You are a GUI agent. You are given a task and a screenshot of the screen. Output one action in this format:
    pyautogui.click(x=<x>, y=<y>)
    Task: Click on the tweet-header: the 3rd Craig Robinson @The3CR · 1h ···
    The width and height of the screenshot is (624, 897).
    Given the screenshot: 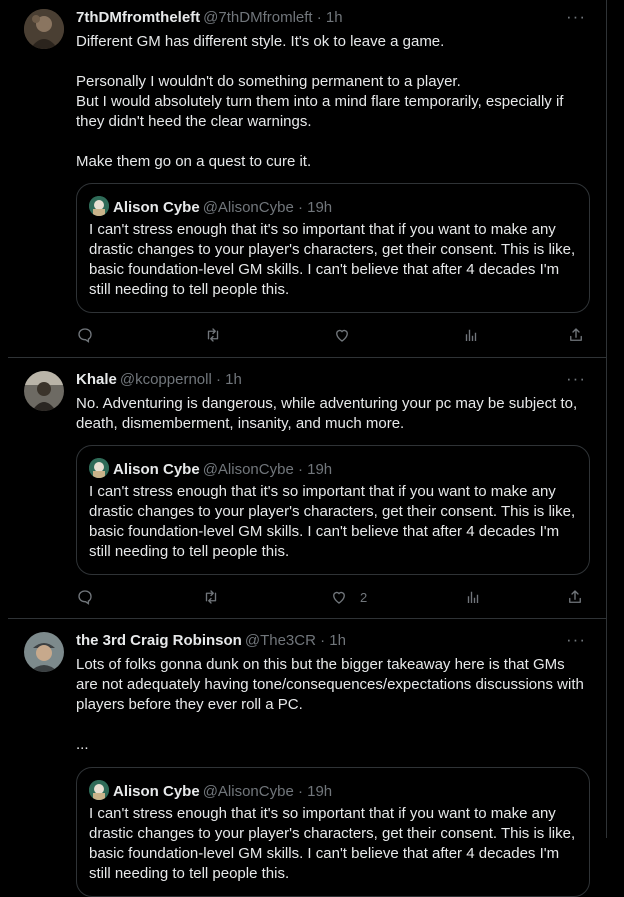 What is the action you would take?
    pyautogui.click(x=333, y=640)
    